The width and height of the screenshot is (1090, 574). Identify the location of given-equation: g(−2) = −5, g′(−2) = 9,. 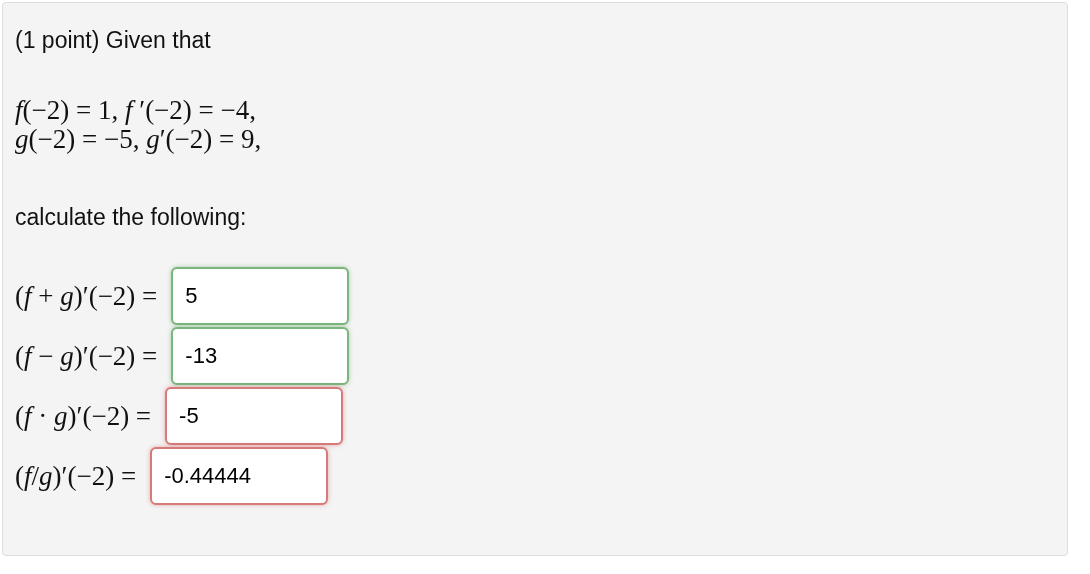
(139, 139).